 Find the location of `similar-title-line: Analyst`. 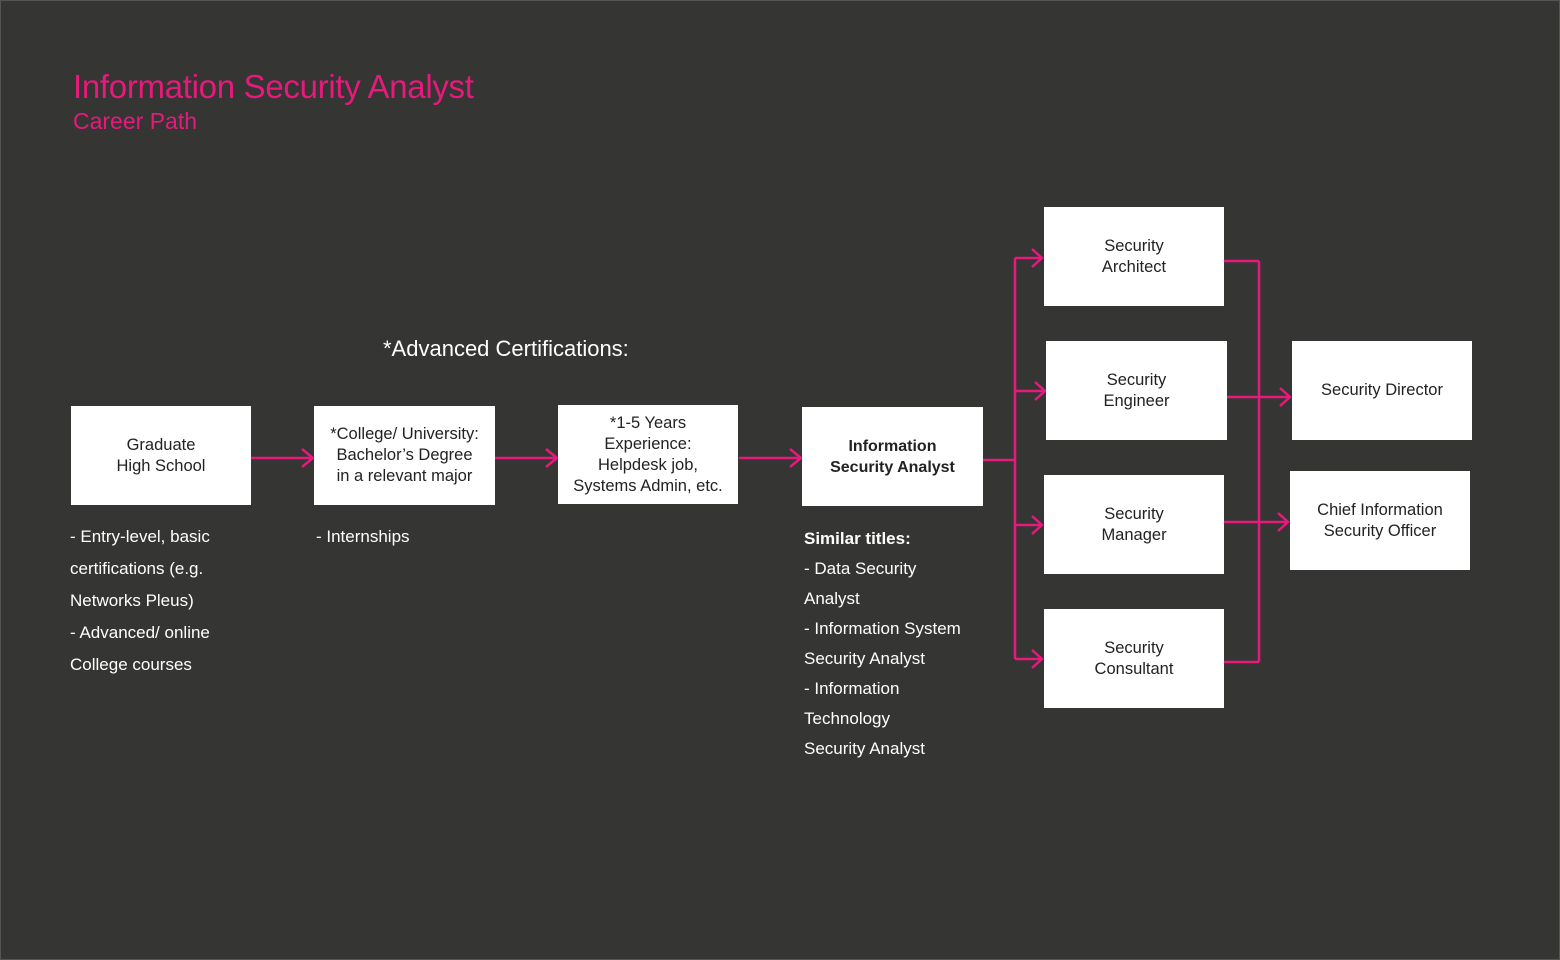

similar-title-line: Analyst is located at coordinates (832, 598).